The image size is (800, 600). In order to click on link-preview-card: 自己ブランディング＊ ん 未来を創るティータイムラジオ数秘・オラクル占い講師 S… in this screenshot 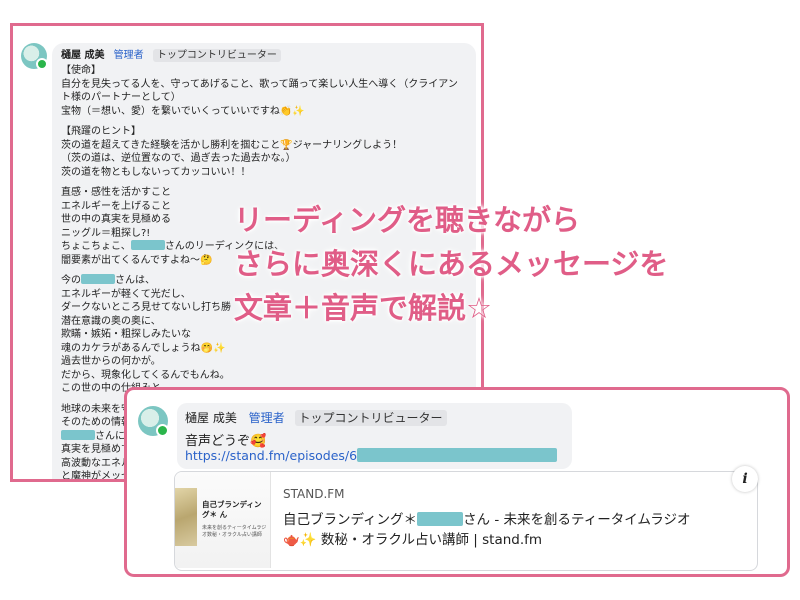, I will do `click(466, 521)`.